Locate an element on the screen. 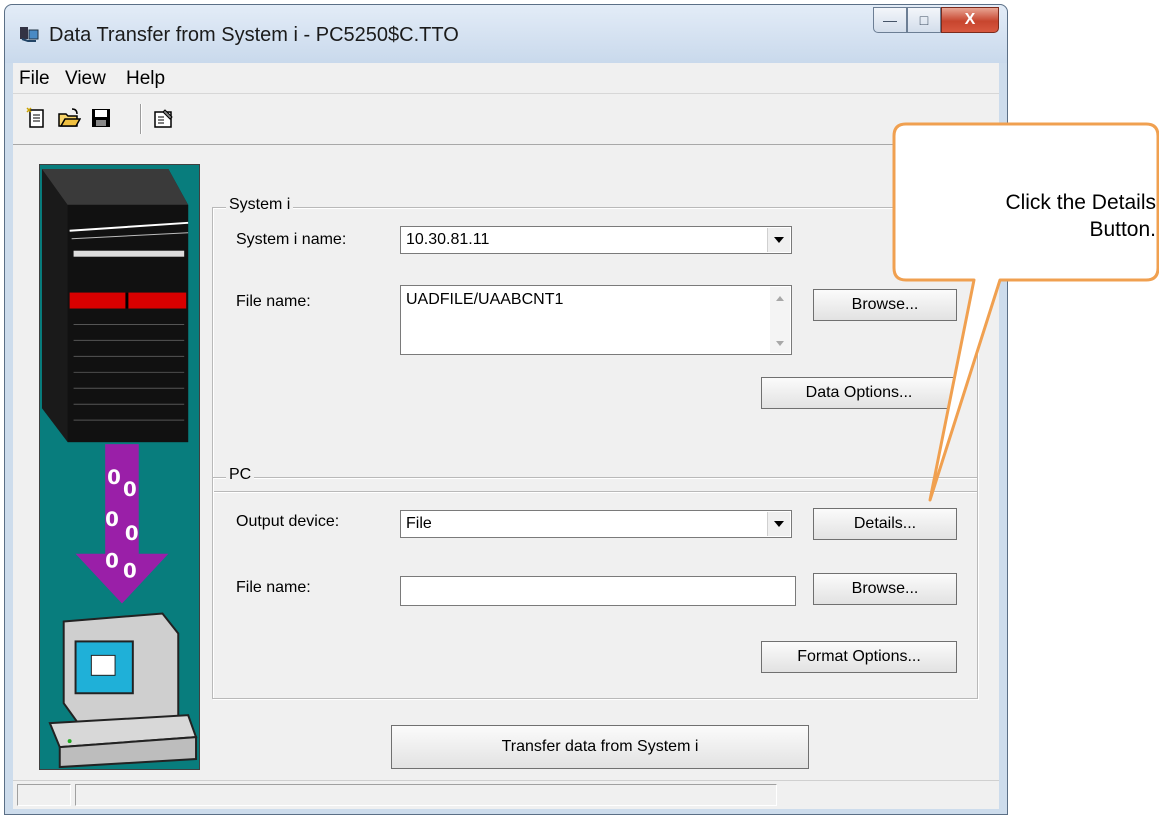  callout-shape is located at coordinates (1025, 312).